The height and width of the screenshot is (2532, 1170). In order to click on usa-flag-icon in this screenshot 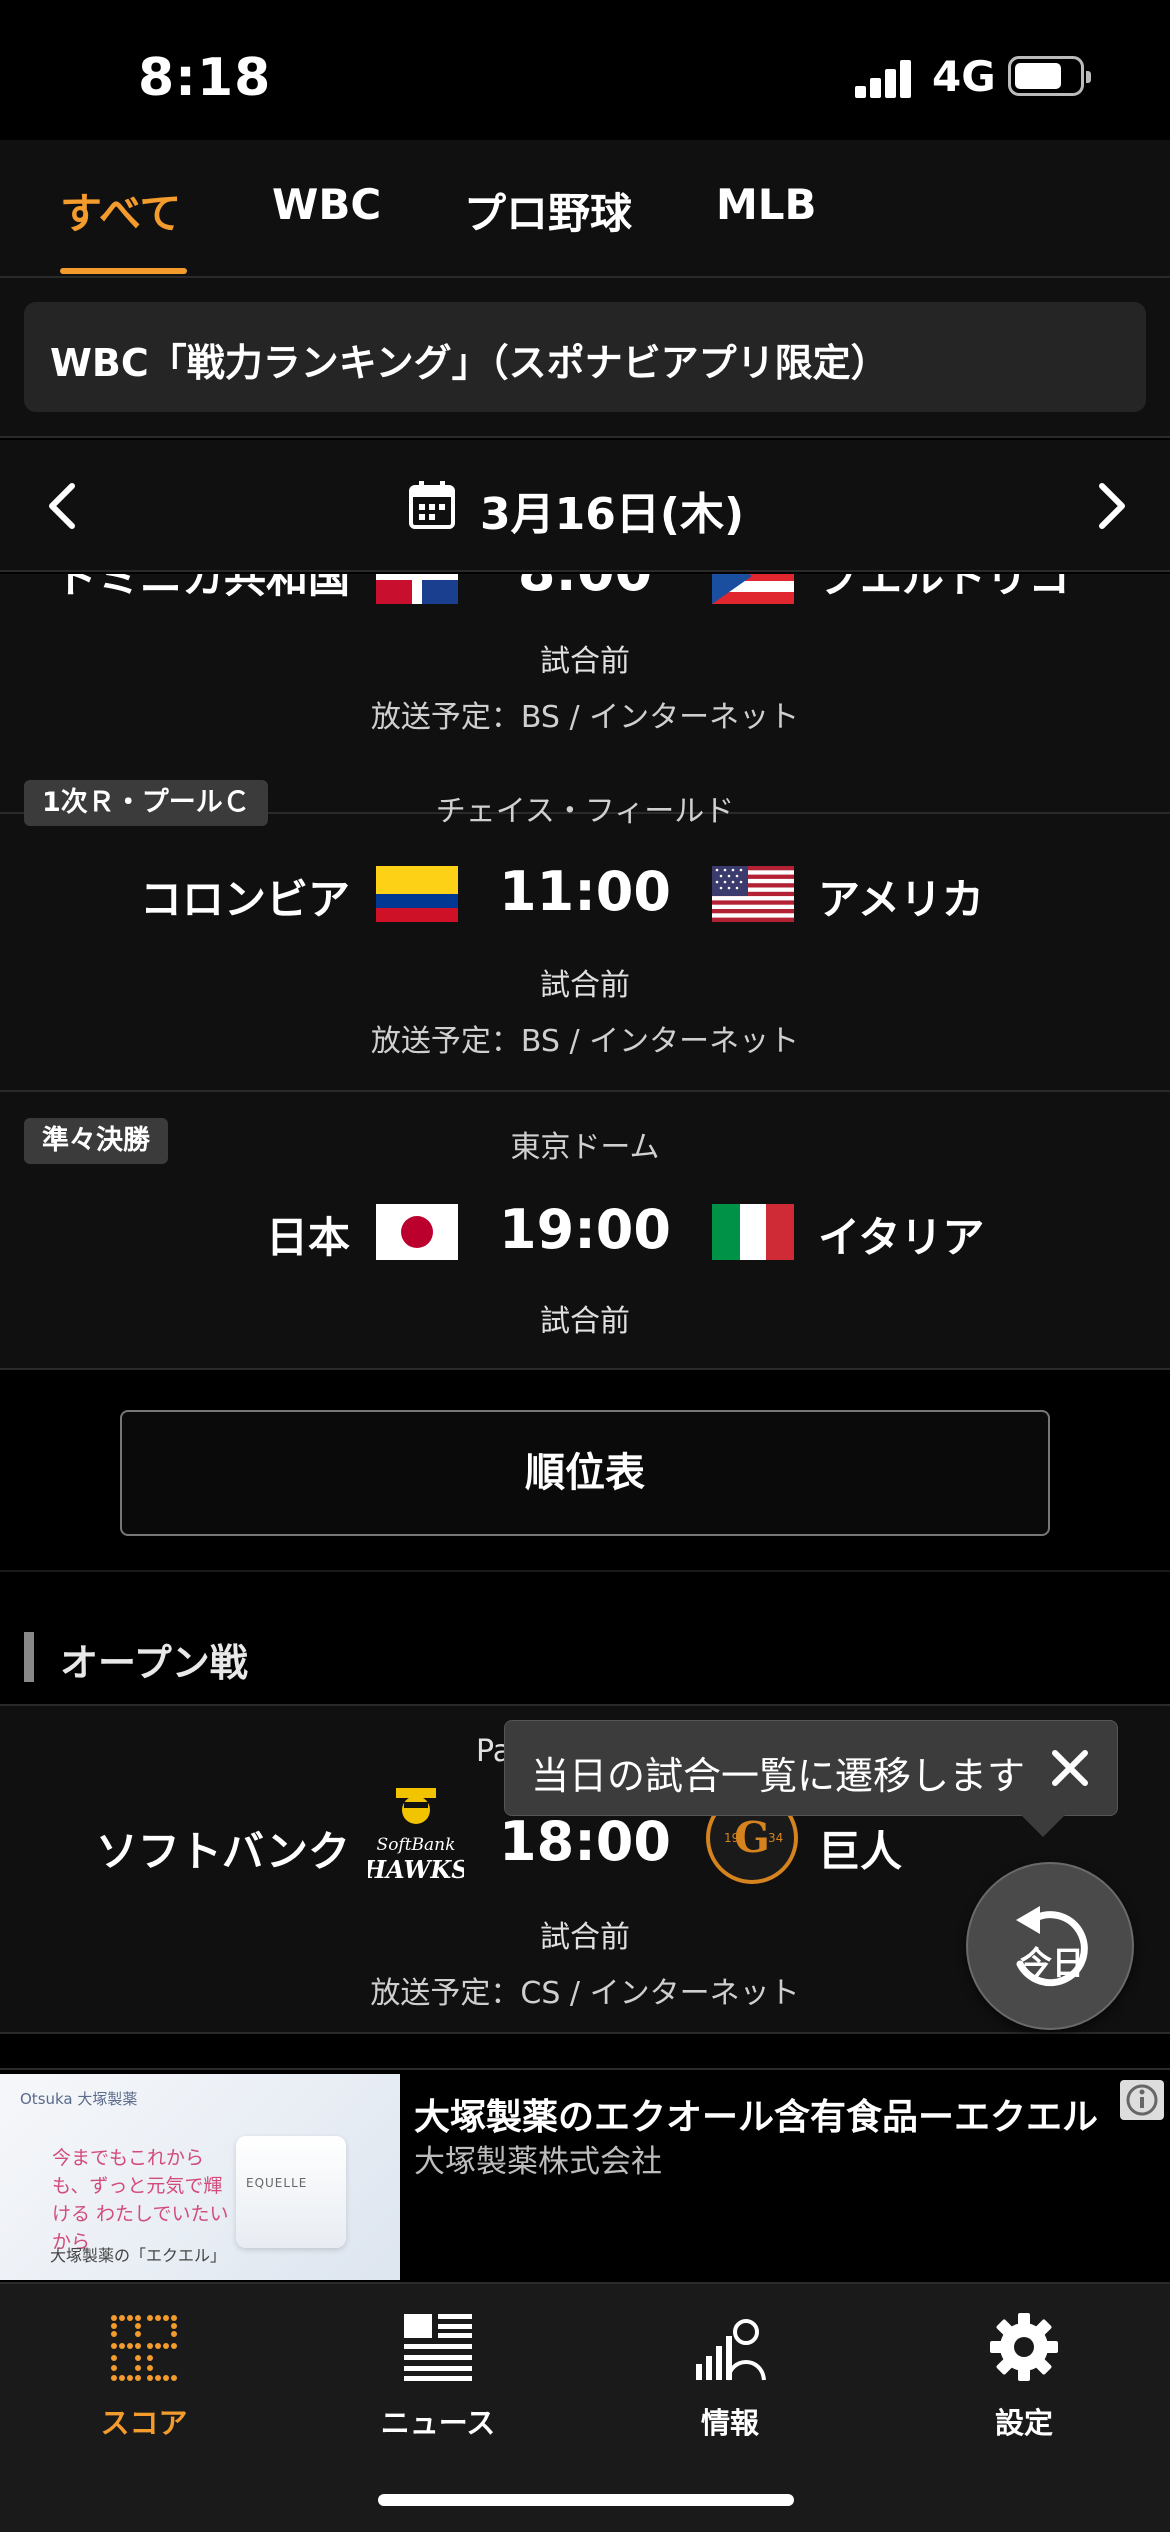, I will do `click(753, 894)`.